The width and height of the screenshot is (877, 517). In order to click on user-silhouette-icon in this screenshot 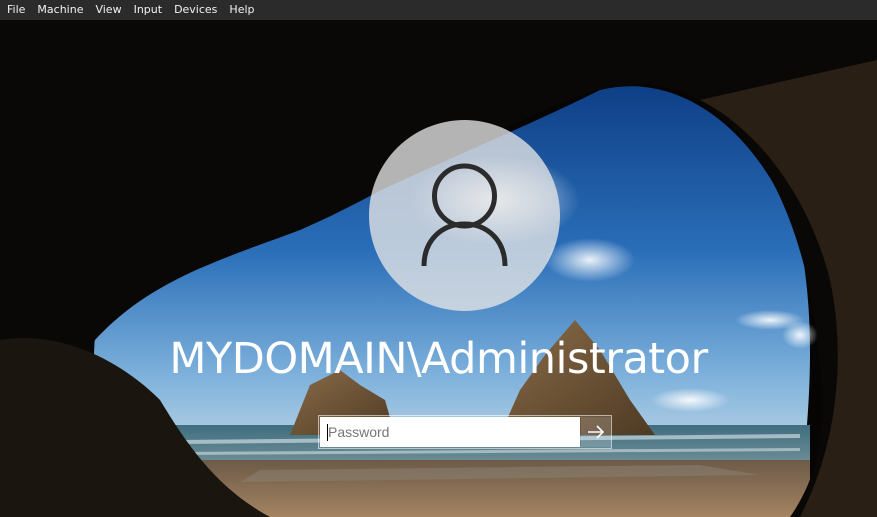, I will do `click(464, 215)`.